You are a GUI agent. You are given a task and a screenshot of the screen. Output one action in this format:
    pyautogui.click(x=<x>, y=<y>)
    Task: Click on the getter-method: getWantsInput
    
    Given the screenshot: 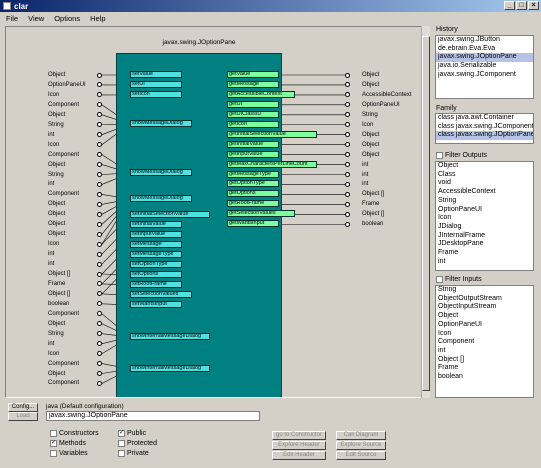 What is the action you would take?
    pyautogui.click(x=253, y=224)
    